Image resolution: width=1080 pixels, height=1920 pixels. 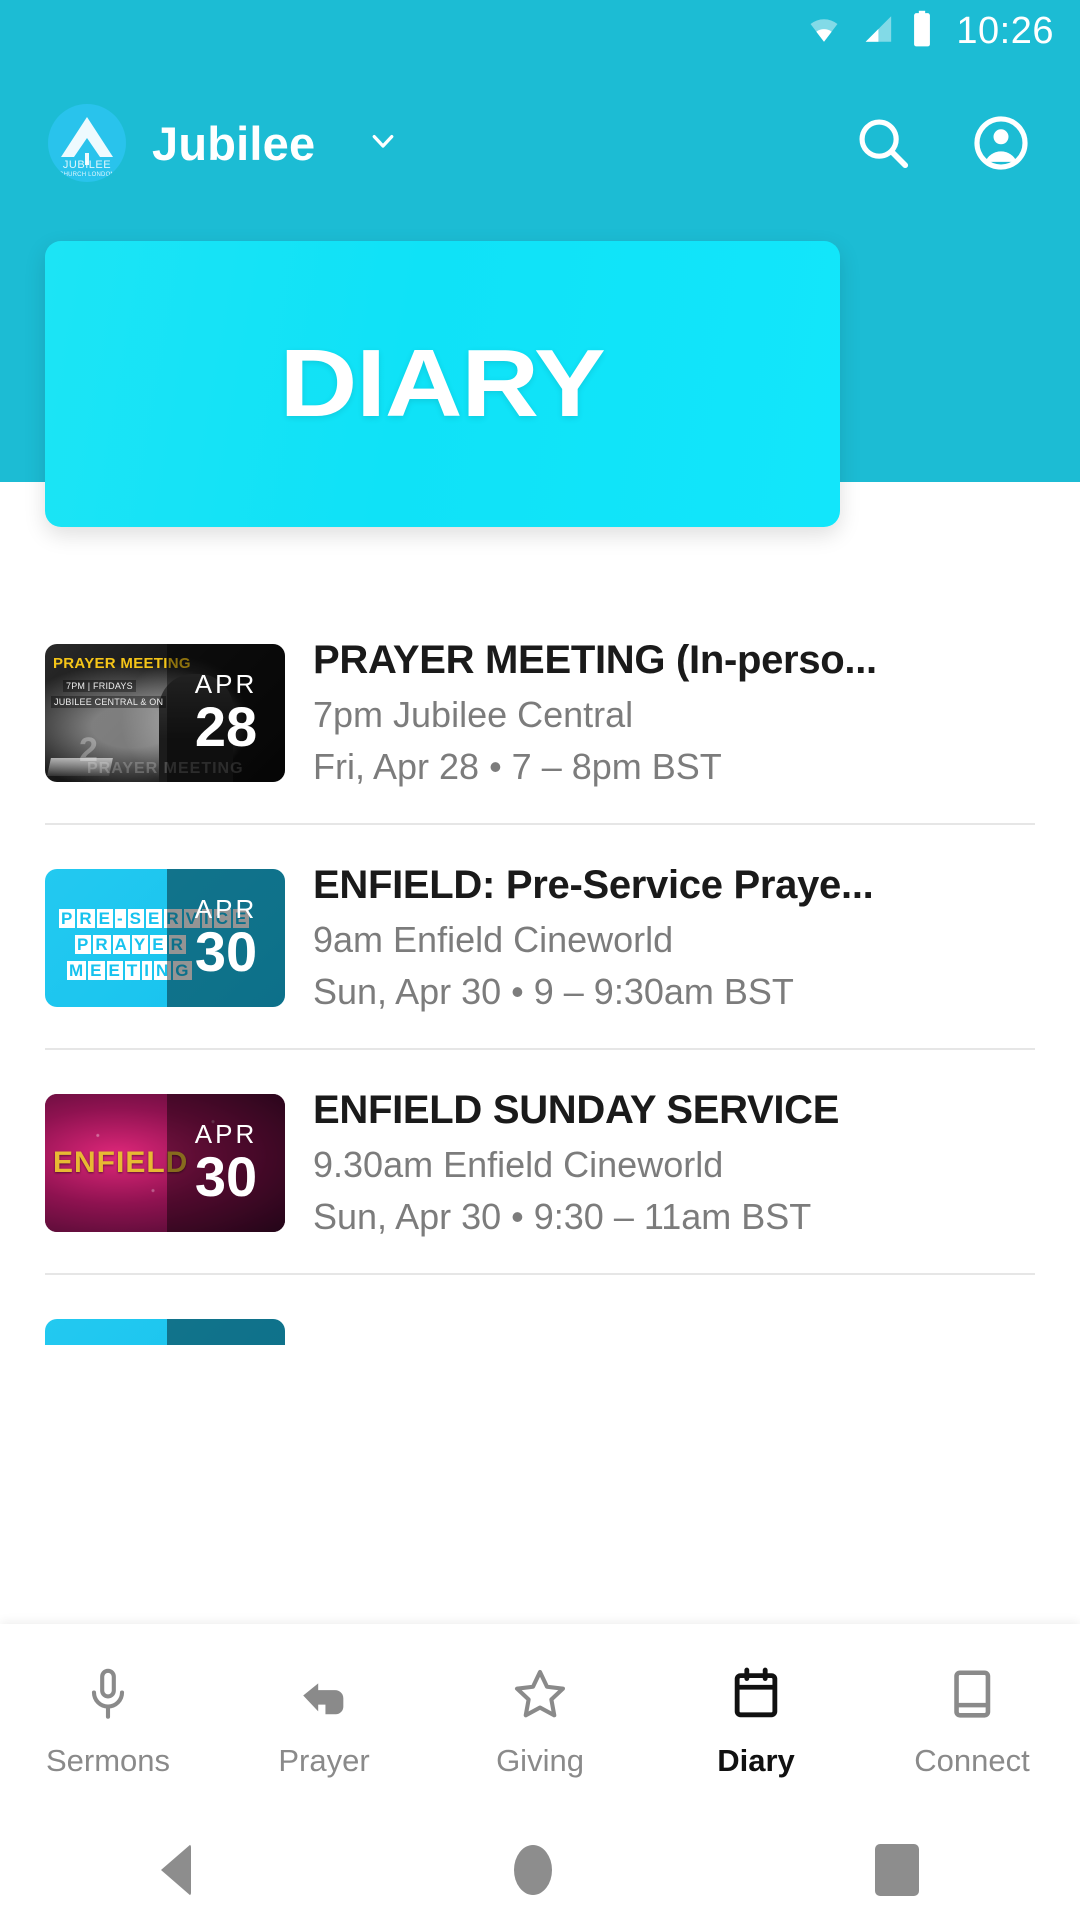 I want to click on calendar-icon, so click(x=756, y=1694).